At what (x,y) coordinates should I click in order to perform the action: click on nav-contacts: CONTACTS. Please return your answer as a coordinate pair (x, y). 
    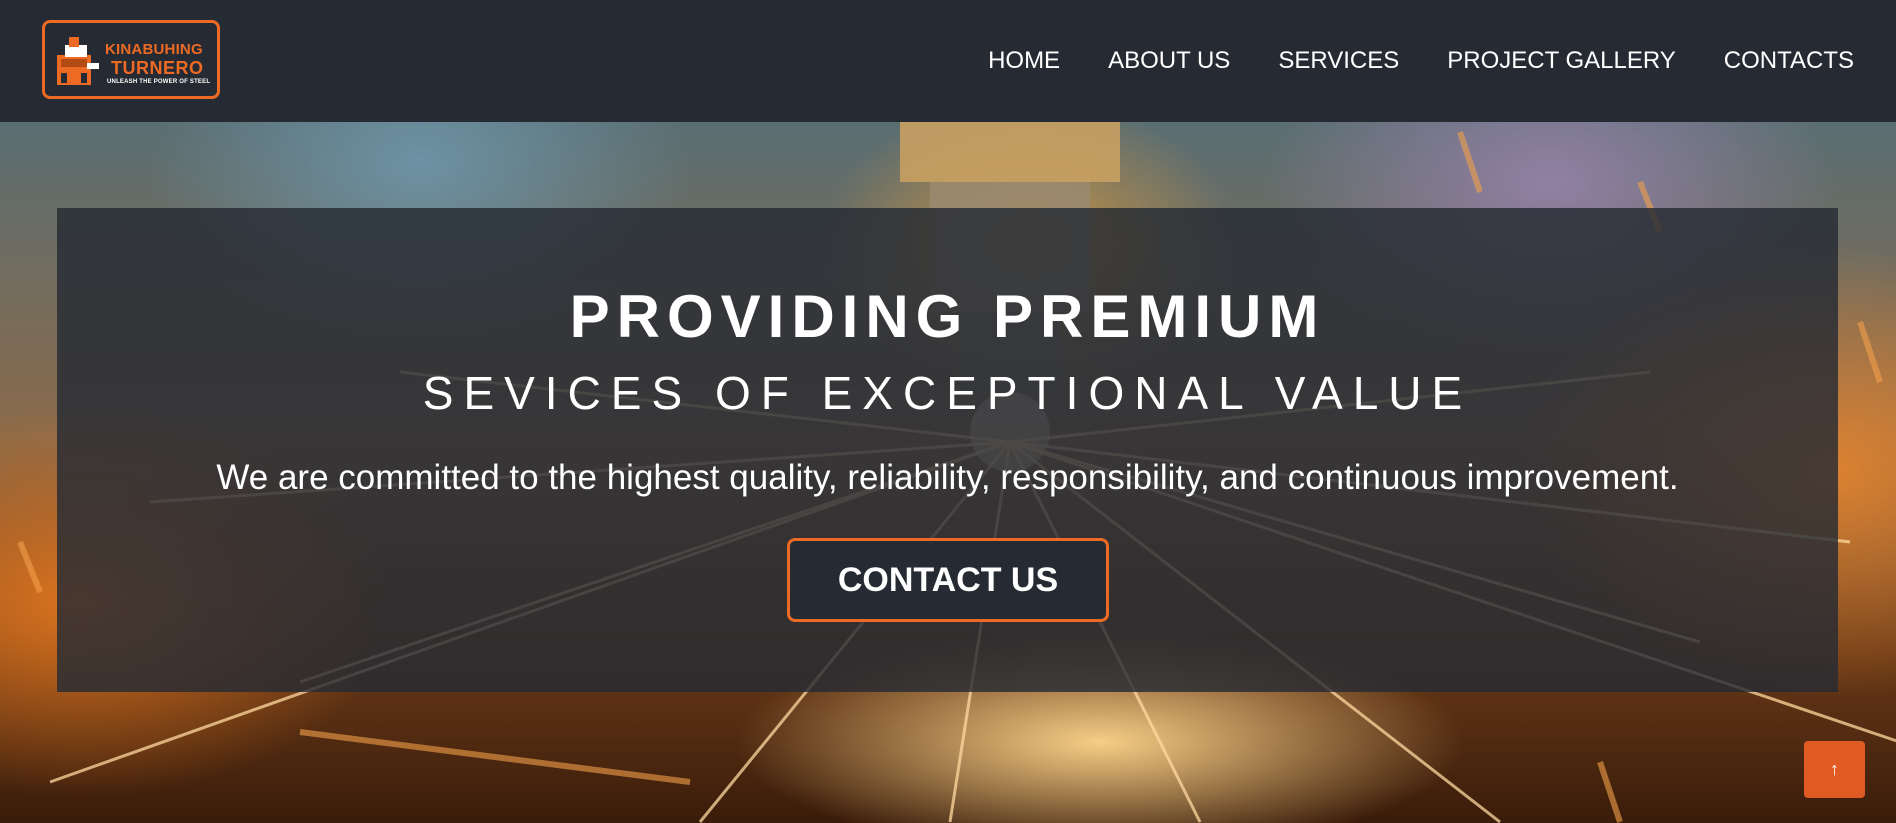
    Looking at the image, I should click on (1789, 61).